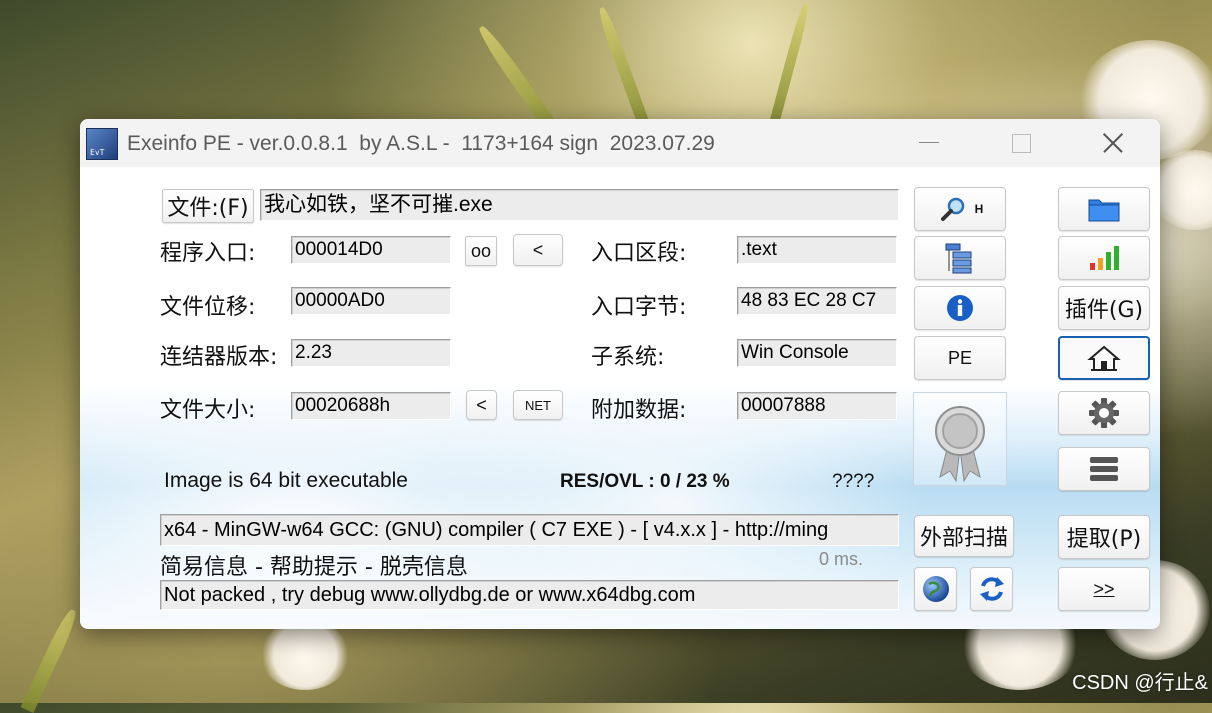 This screenshot has width=1212, height=713. What do you see at coordinates (817, 250) in the screenshot?
I see `entry-section-field: .text` at bounding box center [817, 250].